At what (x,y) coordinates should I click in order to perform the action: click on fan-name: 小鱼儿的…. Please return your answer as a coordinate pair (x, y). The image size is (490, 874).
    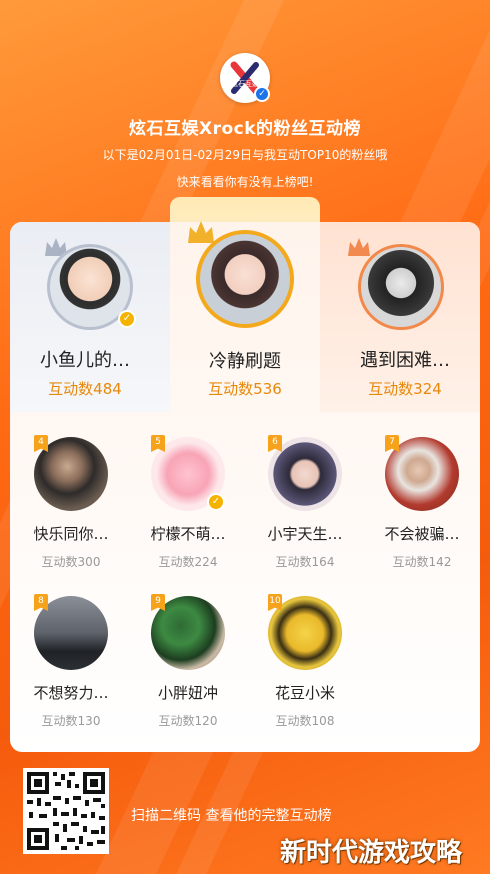
    Looking at the image, I should click on (85, 360).